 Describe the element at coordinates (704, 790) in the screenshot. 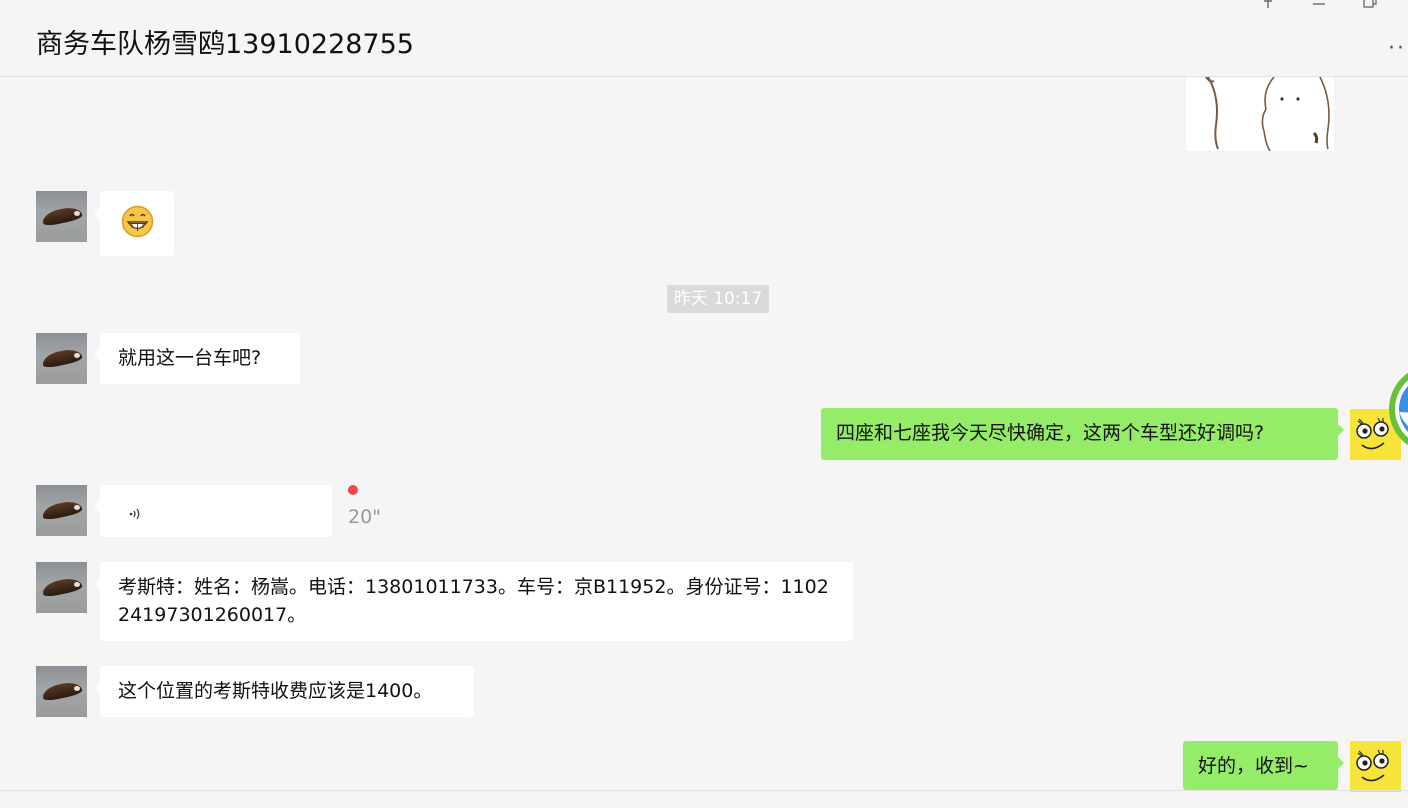

I see `input-divider` at that location.